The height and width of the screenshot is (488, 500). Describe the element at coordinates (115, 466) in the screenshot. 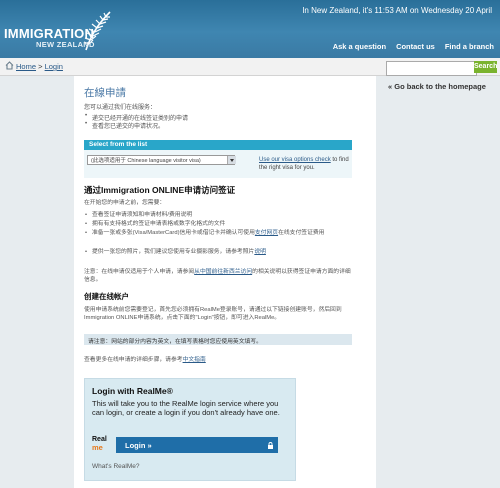

I see `whats-realme-link: What's RealMe?` at that location.